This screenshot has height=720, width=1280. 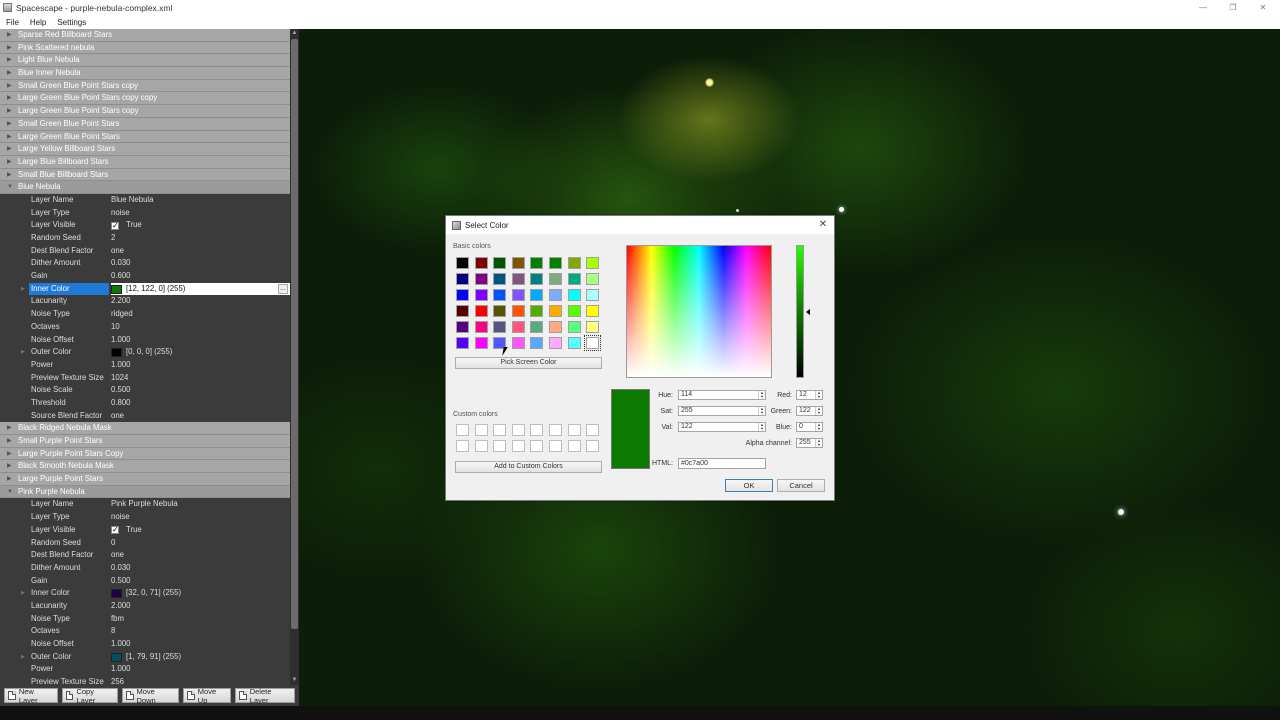 What do you see at coordinates (89, 696) in the screenshot?
I see `copy-layer-button: Copy Layer` at bounding box center [89, 696].